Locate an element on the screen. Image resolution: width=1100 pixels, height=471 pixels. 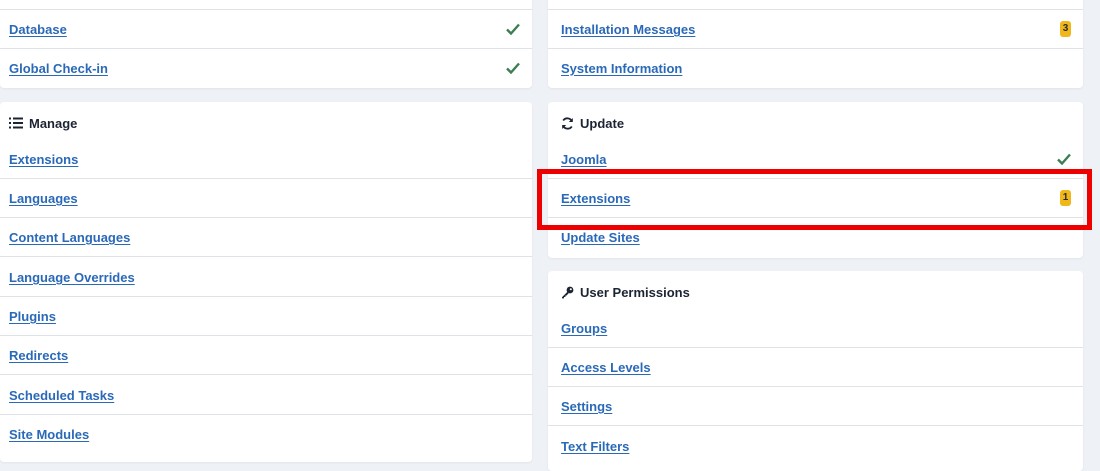
list-item: Settings is located at coordinates (815, 406).